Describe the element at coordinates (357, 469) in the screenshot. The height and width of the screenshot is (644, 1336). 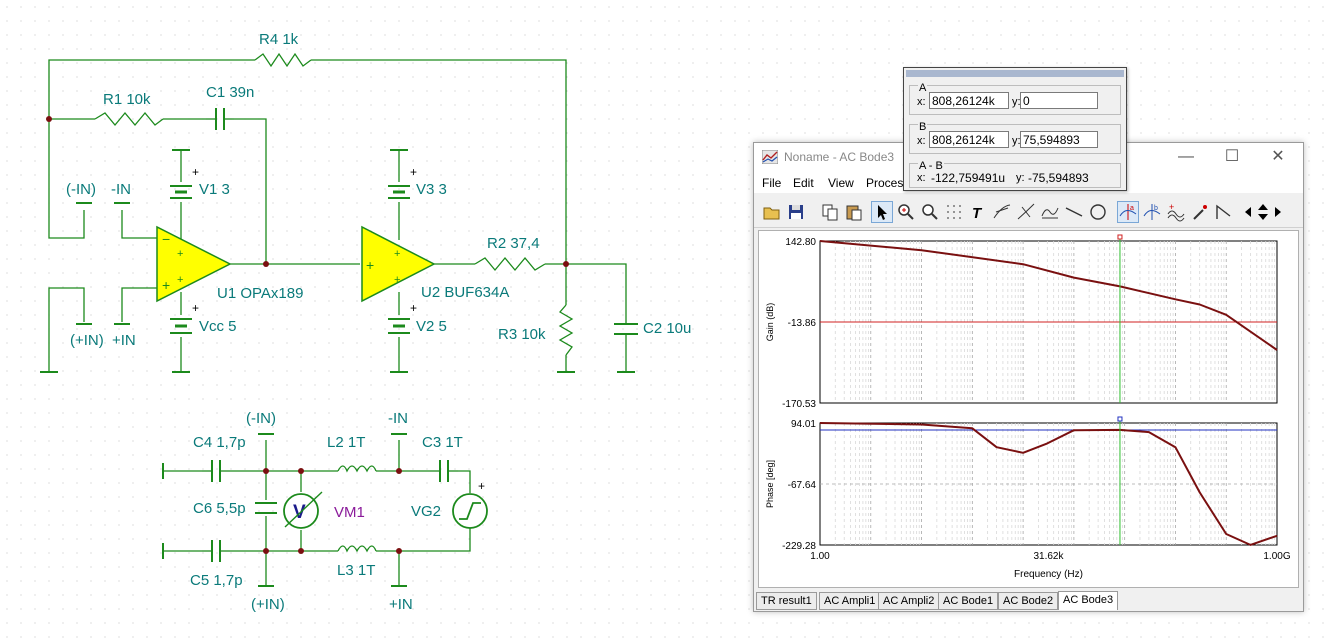
I see `inductor-l2` at that location.